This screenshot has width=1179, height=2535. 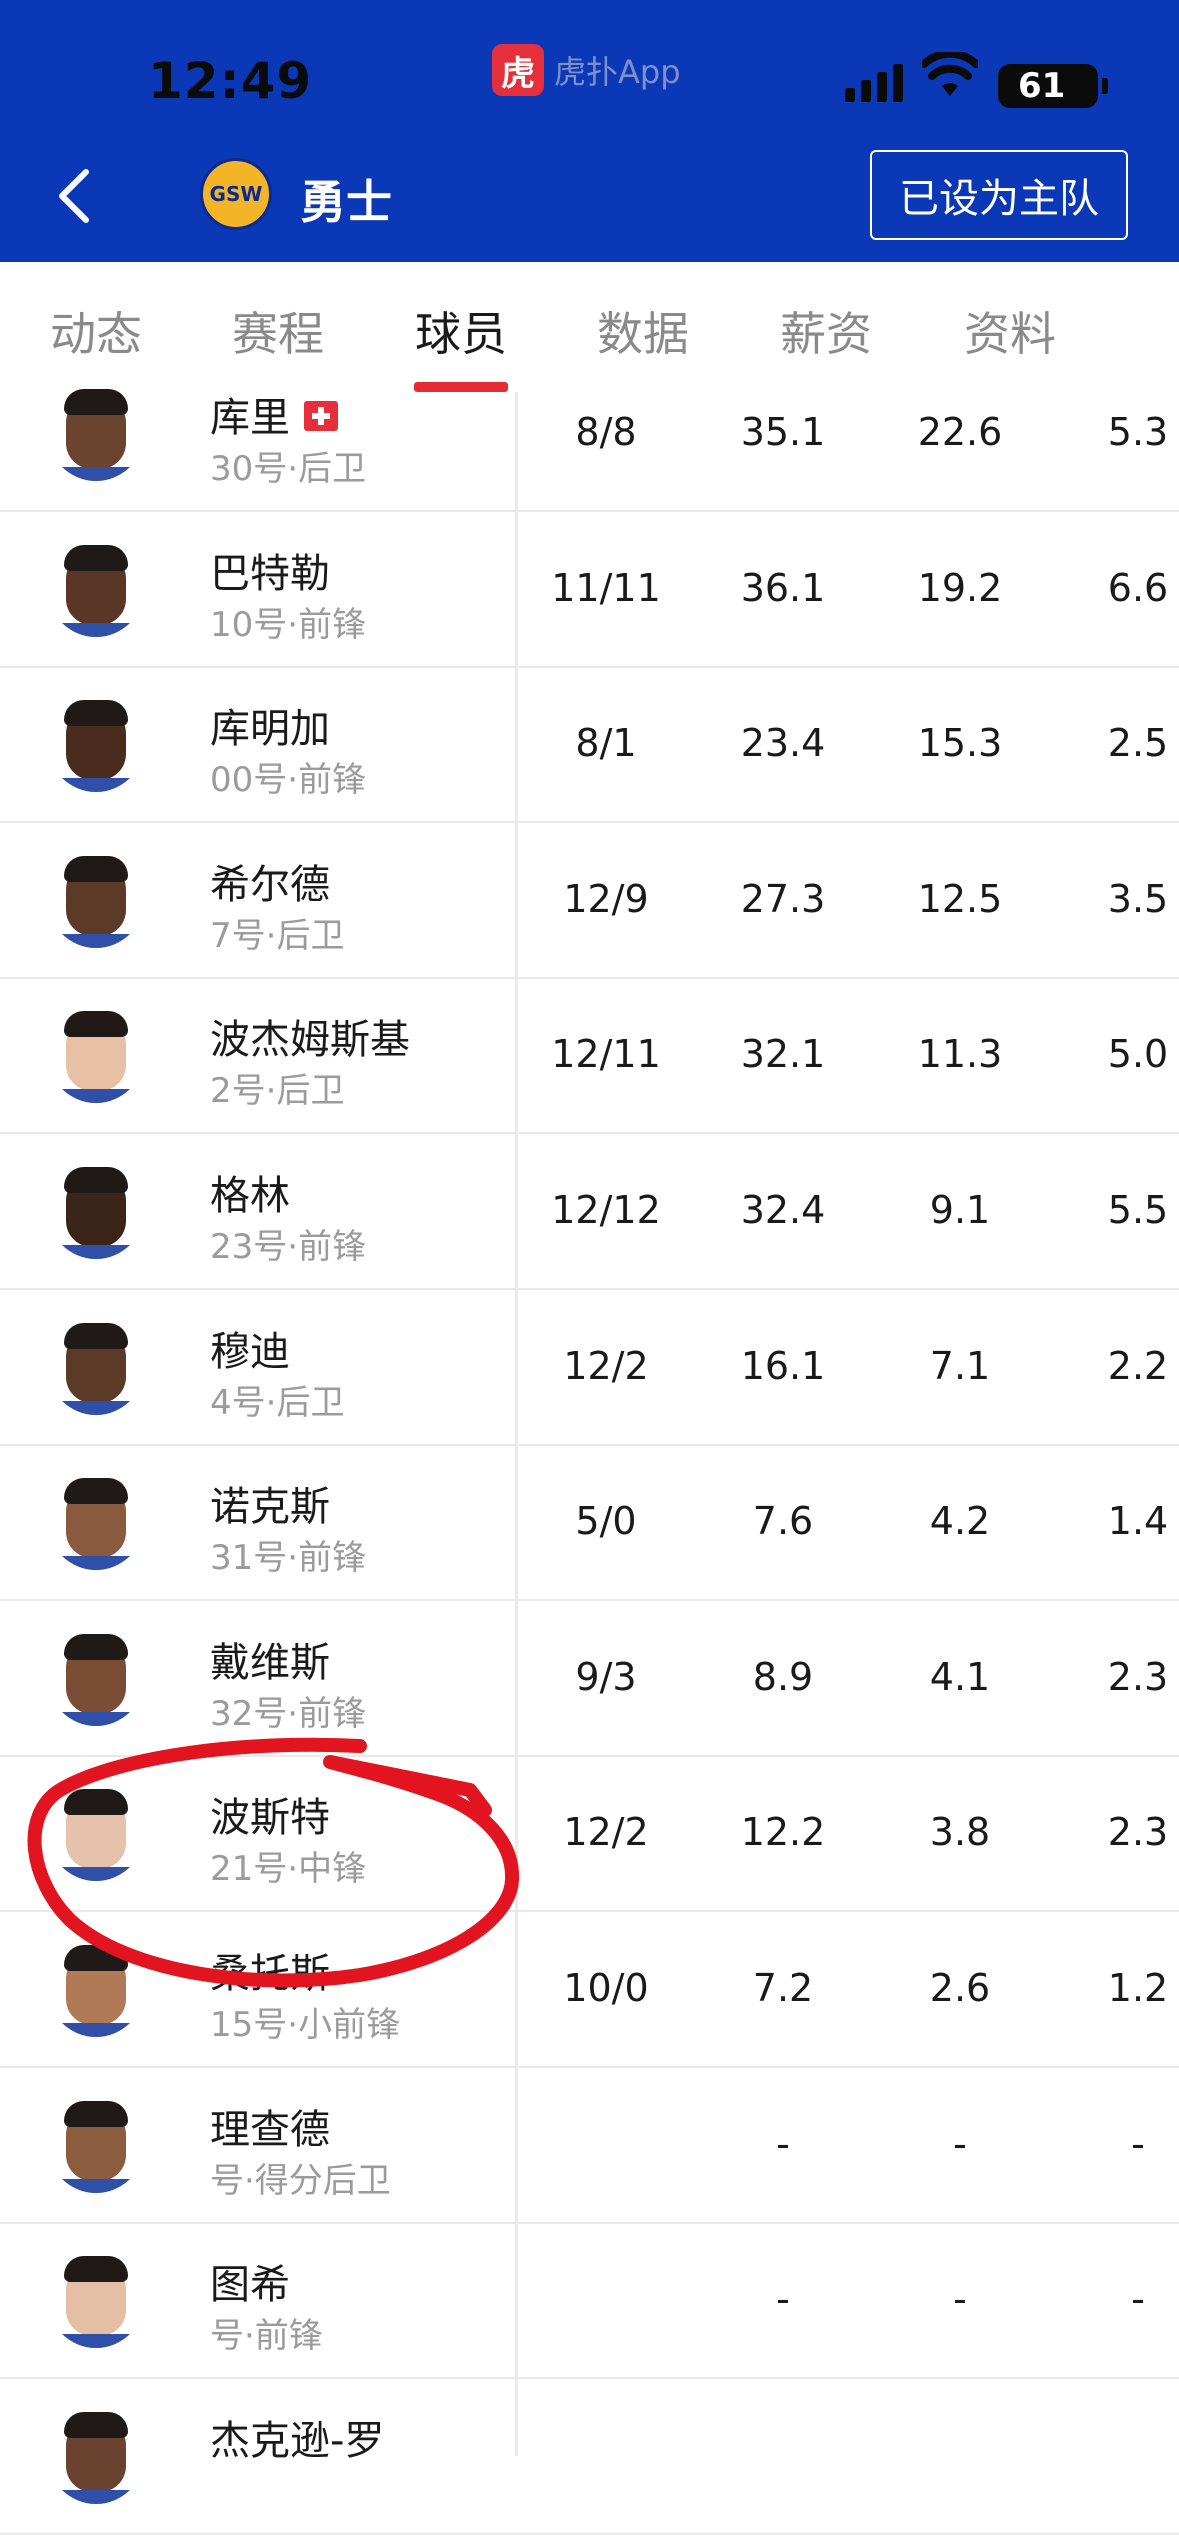 I want to click on player-name: 图希, so click(x=250, y=2281).